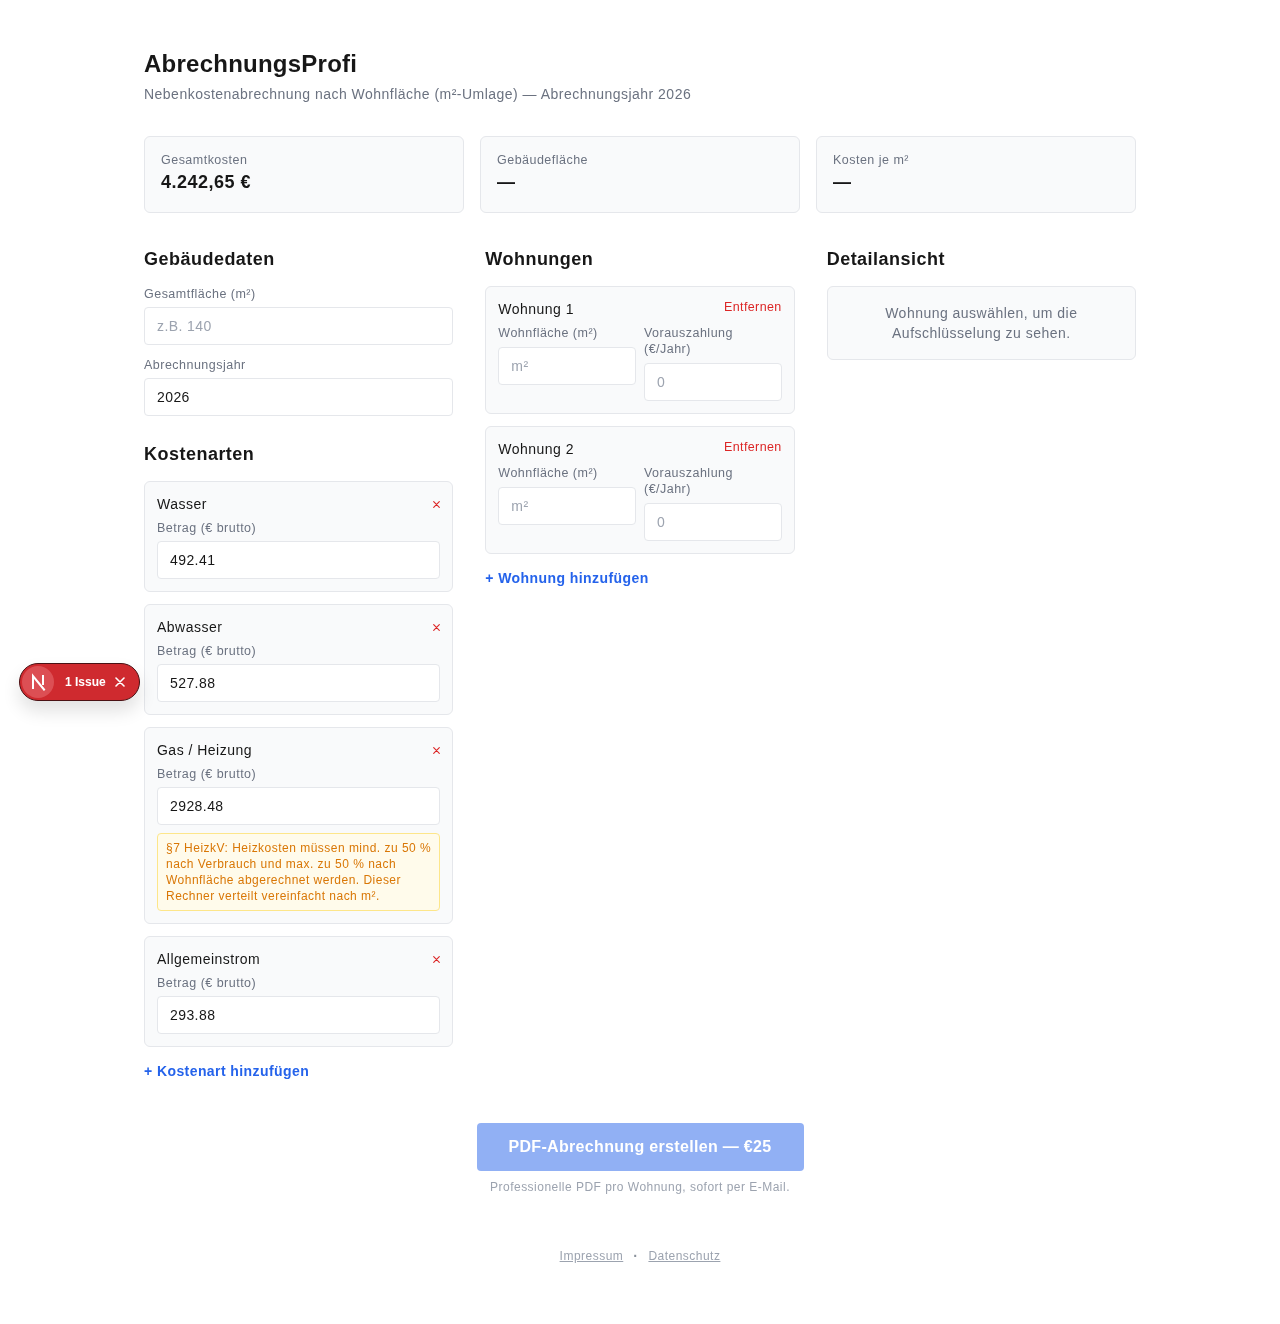 This screenshot has height=1324, width=1280. I want to click on section-heading: Gebäudedaten, so click(210, 259).